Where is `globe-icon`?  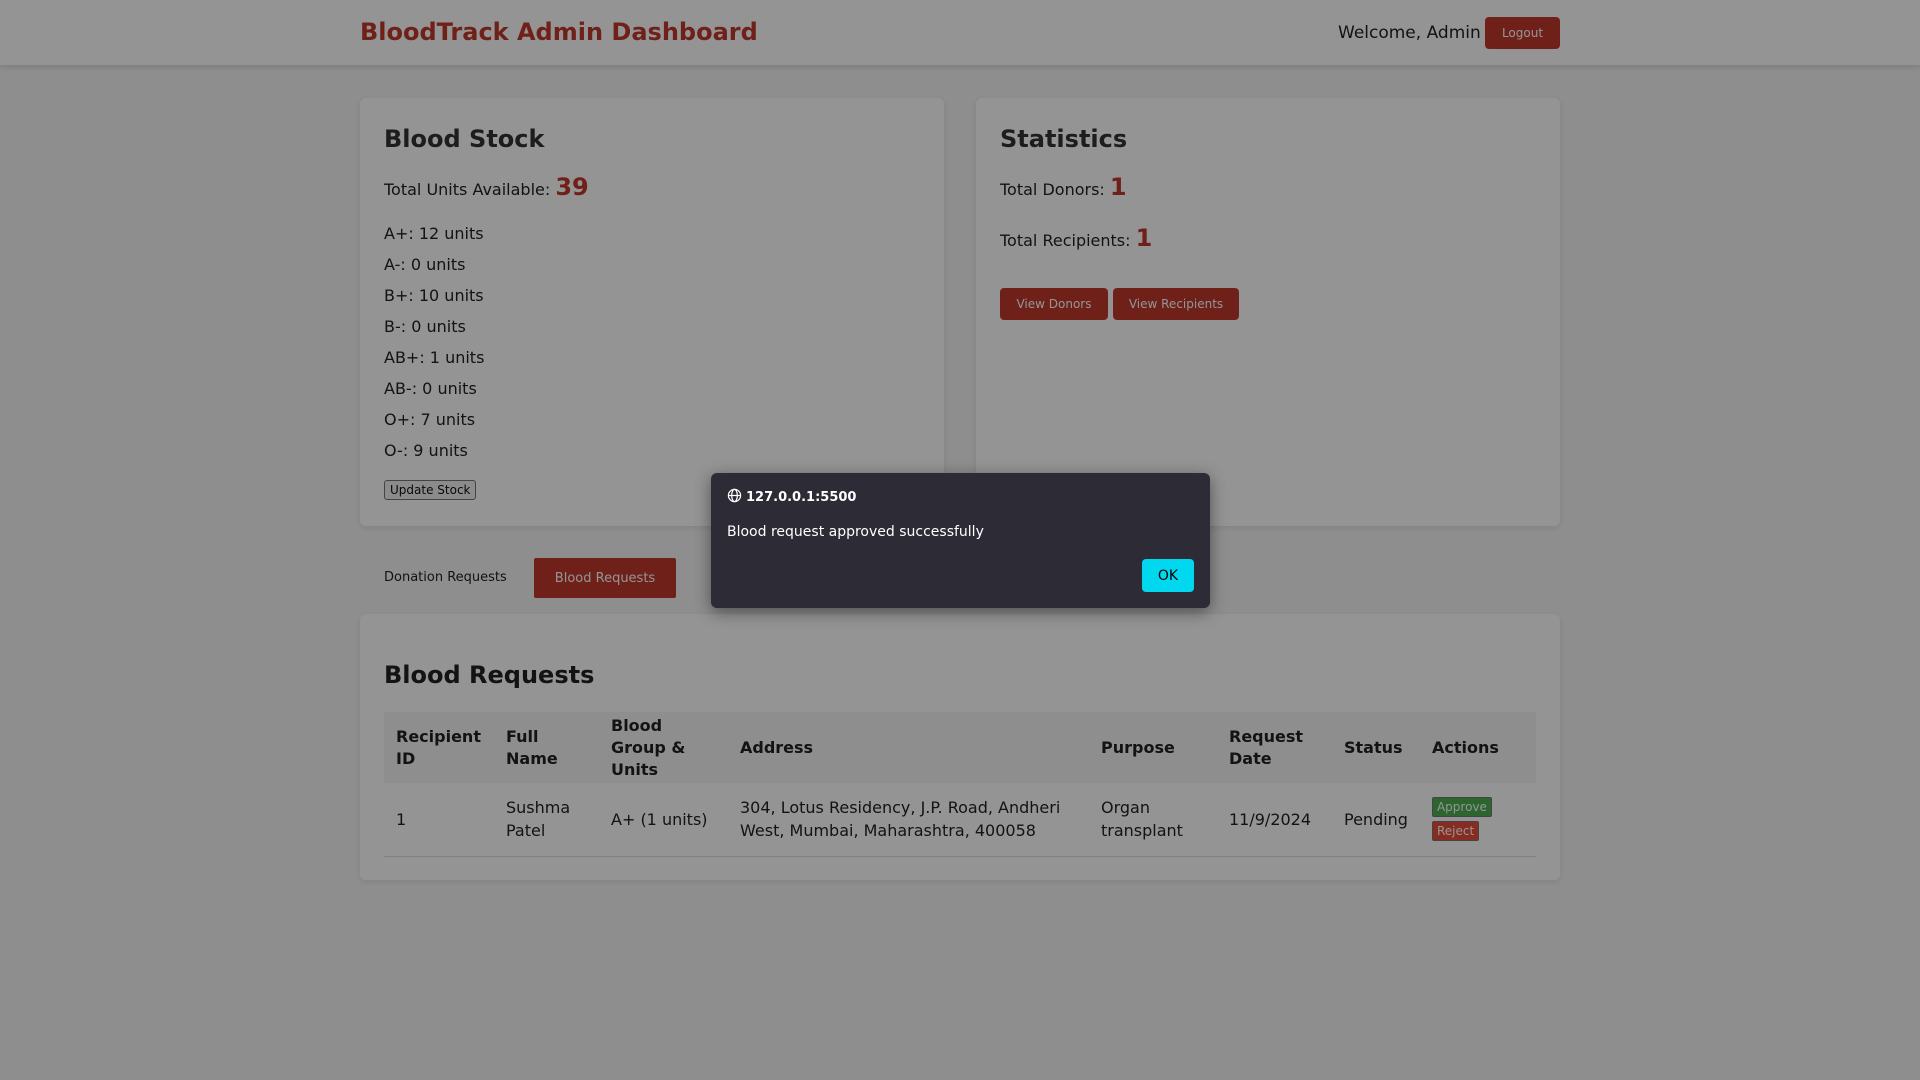
globe-icon is located at coordinates (734, 497).